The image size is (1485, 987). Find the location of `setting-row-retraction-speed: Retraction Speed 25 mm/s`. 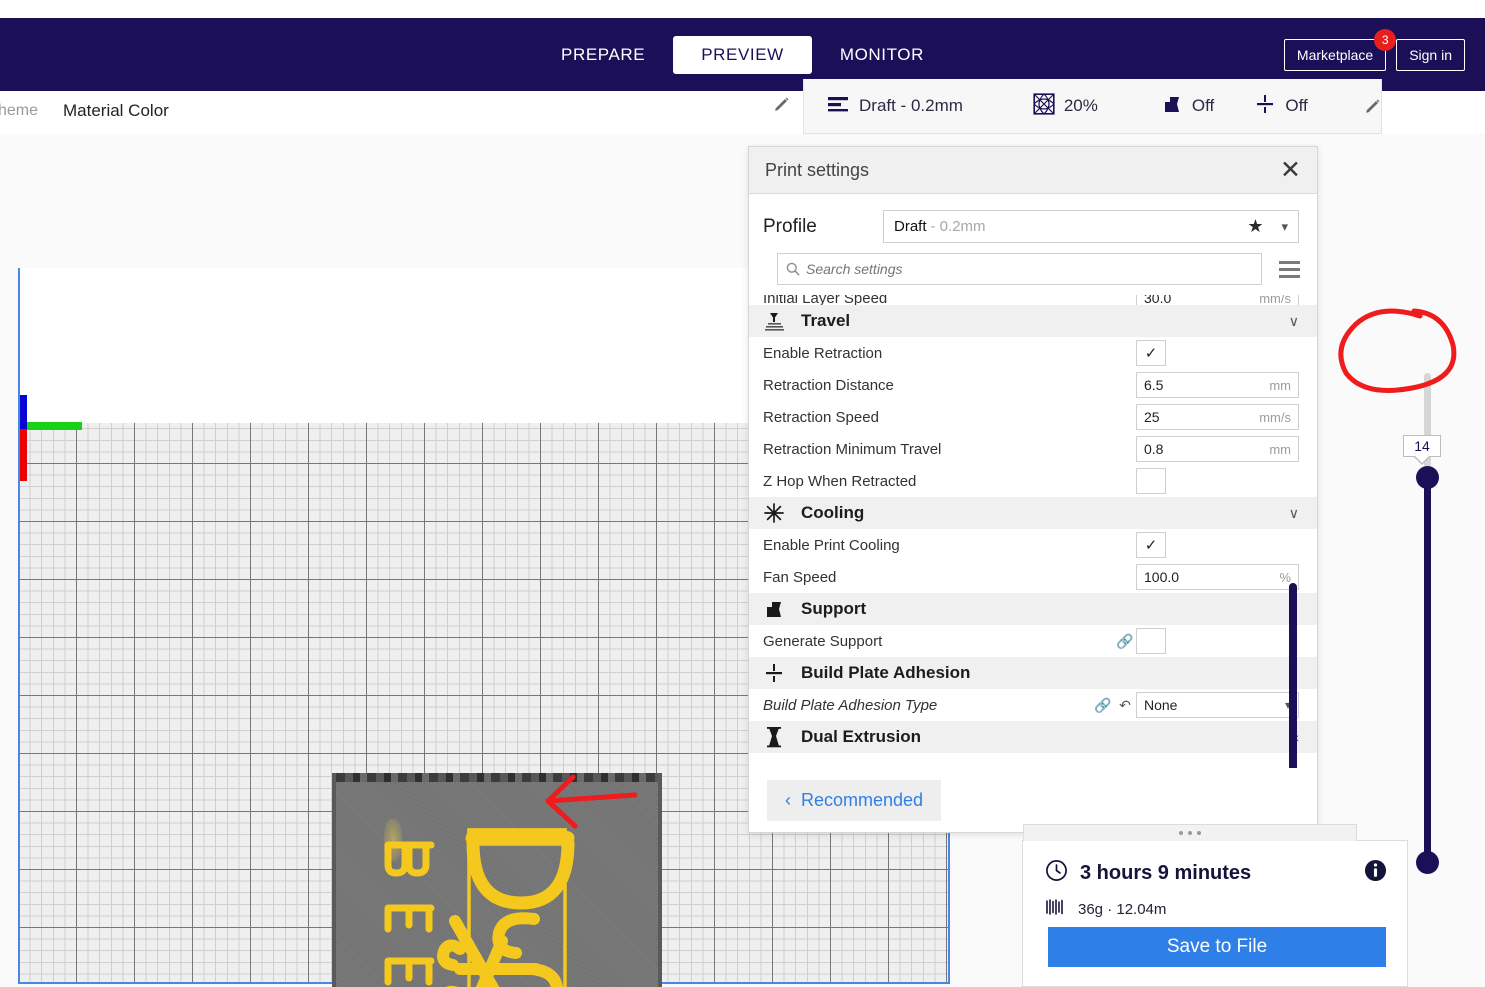

setting-row-retraction-speed: Retraction Speed 25 mm/s is located at coordinates (1033, 417).